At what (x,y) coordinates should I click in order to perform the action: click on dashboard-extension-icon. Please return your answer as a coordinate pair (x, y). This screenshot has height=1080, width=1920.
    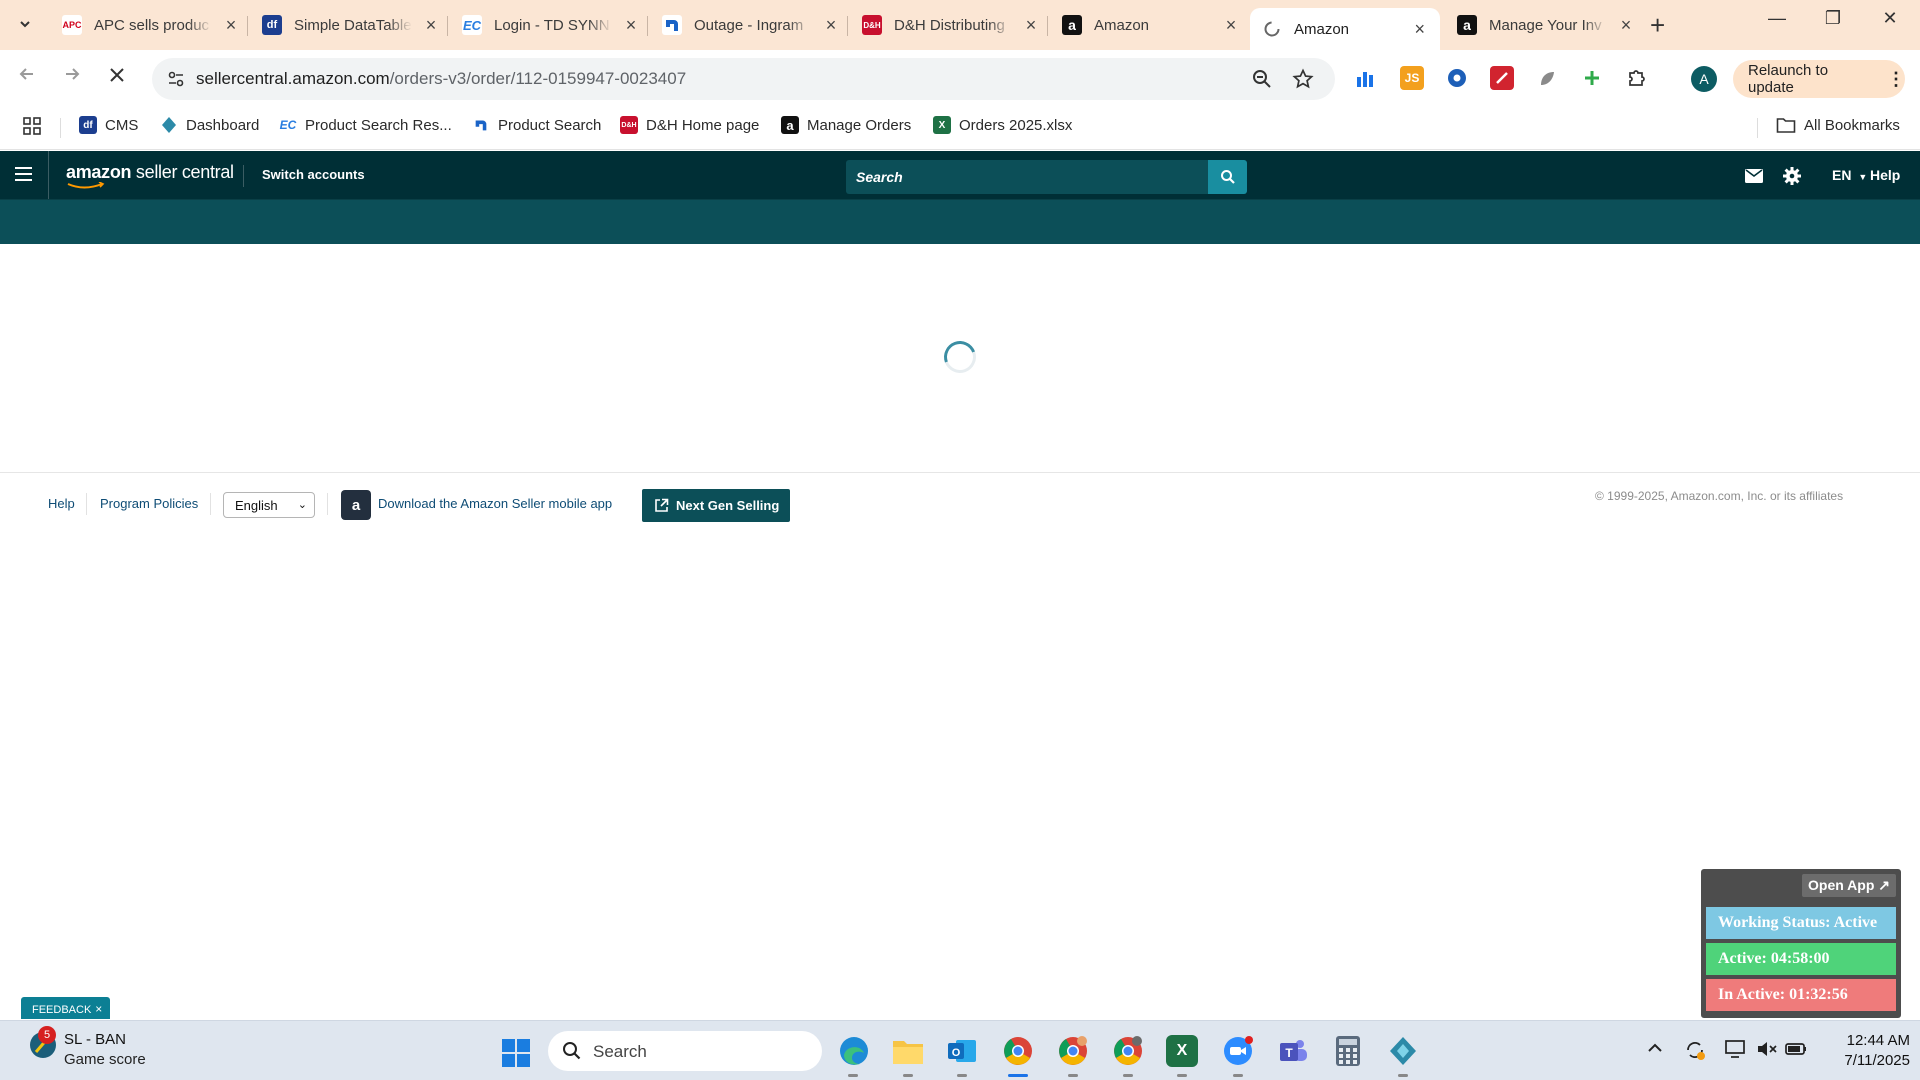
    Looking at the image, I should click on (1366, 78).